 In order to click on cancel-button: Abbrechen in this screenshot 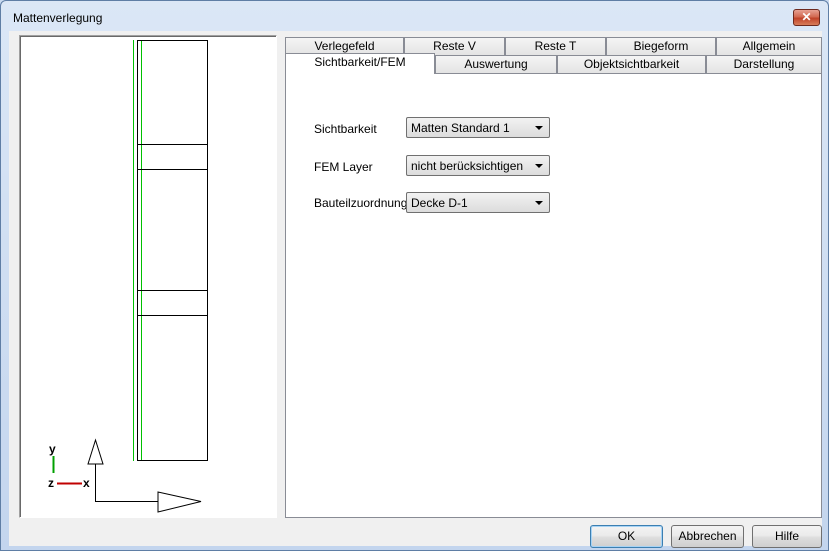, I will do `click(707, 536)`.